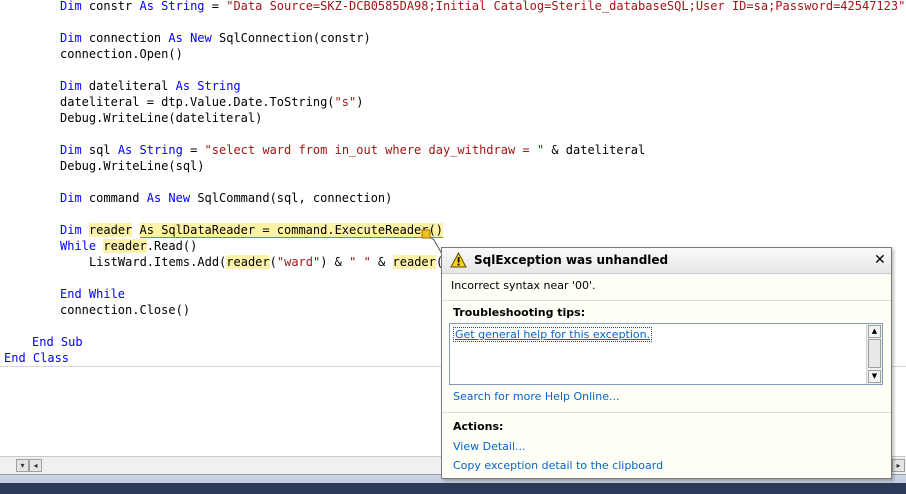 The height and width of the screenshot is (494, 906). I want to click on troubleshooting-header: Troubleshooting tips:, so click(519, 312).